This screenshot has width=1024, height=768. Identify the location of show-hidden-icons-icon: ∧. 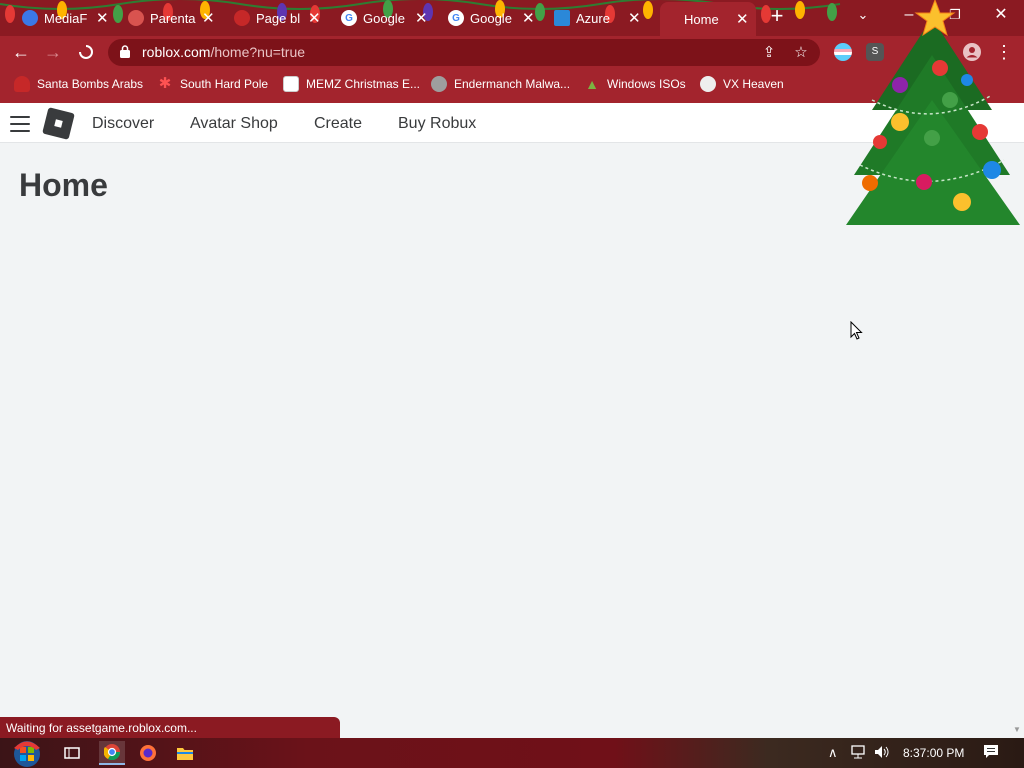
(833, 753).